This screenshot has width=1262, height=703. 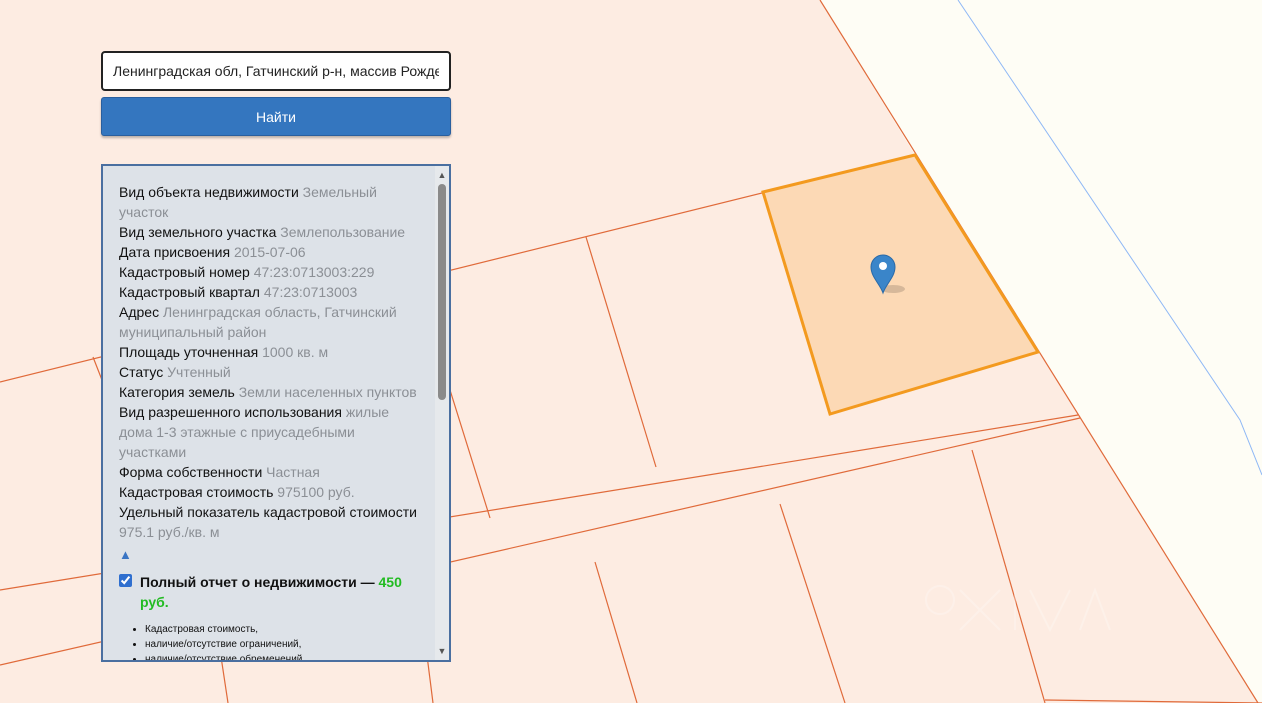 I want to click on detail-value: 2015-07-06, so click(x=269, y=252).